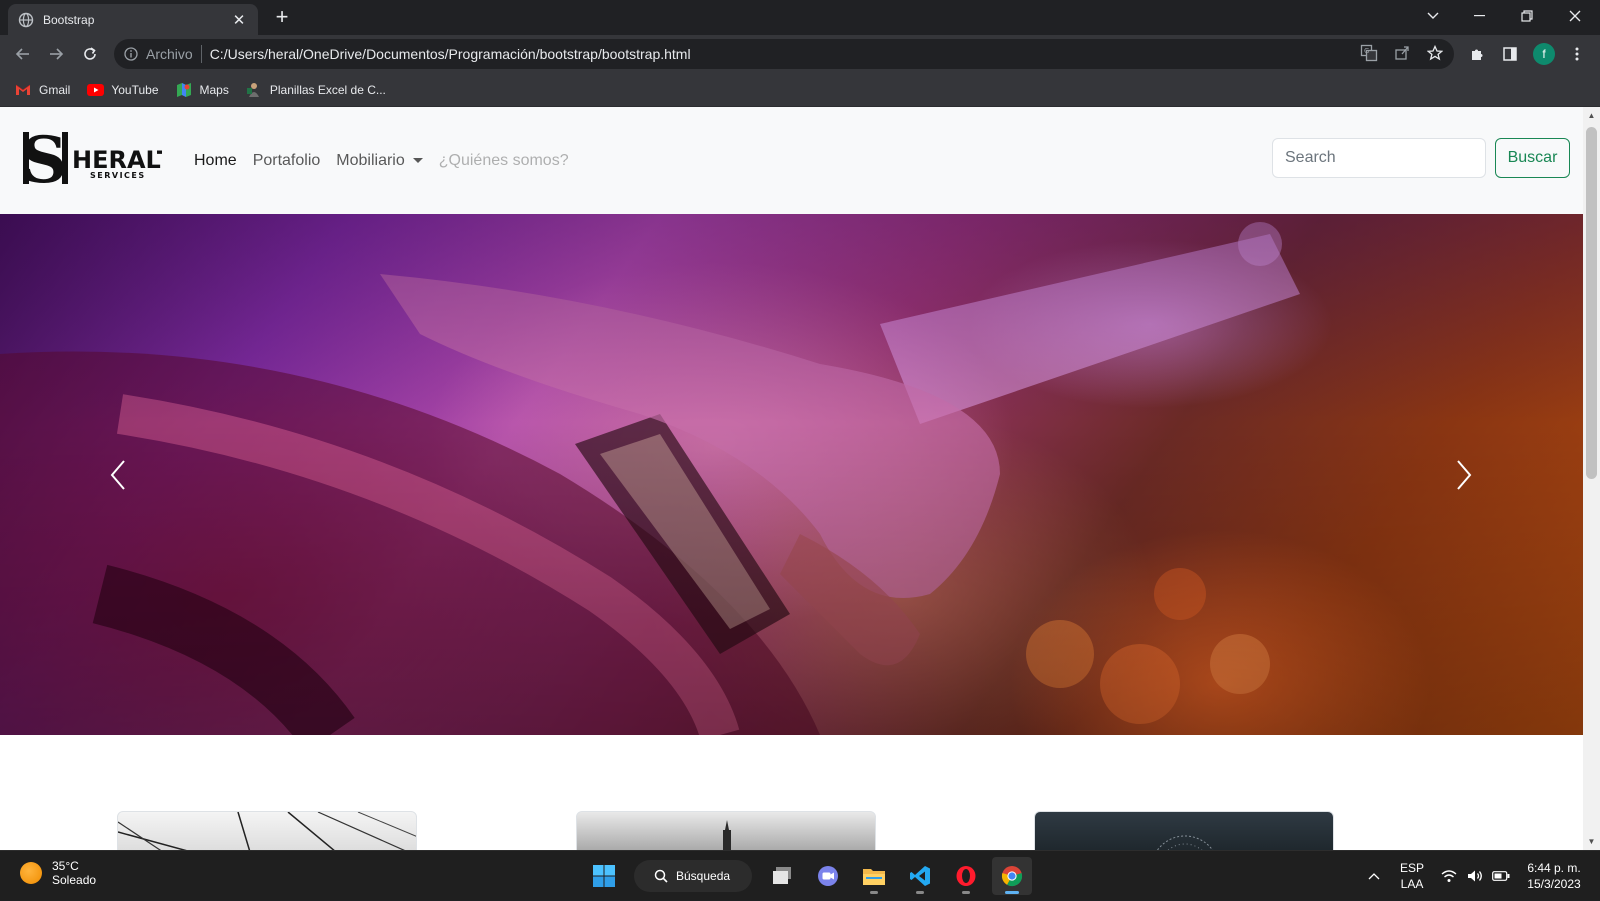  I want to click on weather-widget: 35°C Soleado, so click(58, 873).